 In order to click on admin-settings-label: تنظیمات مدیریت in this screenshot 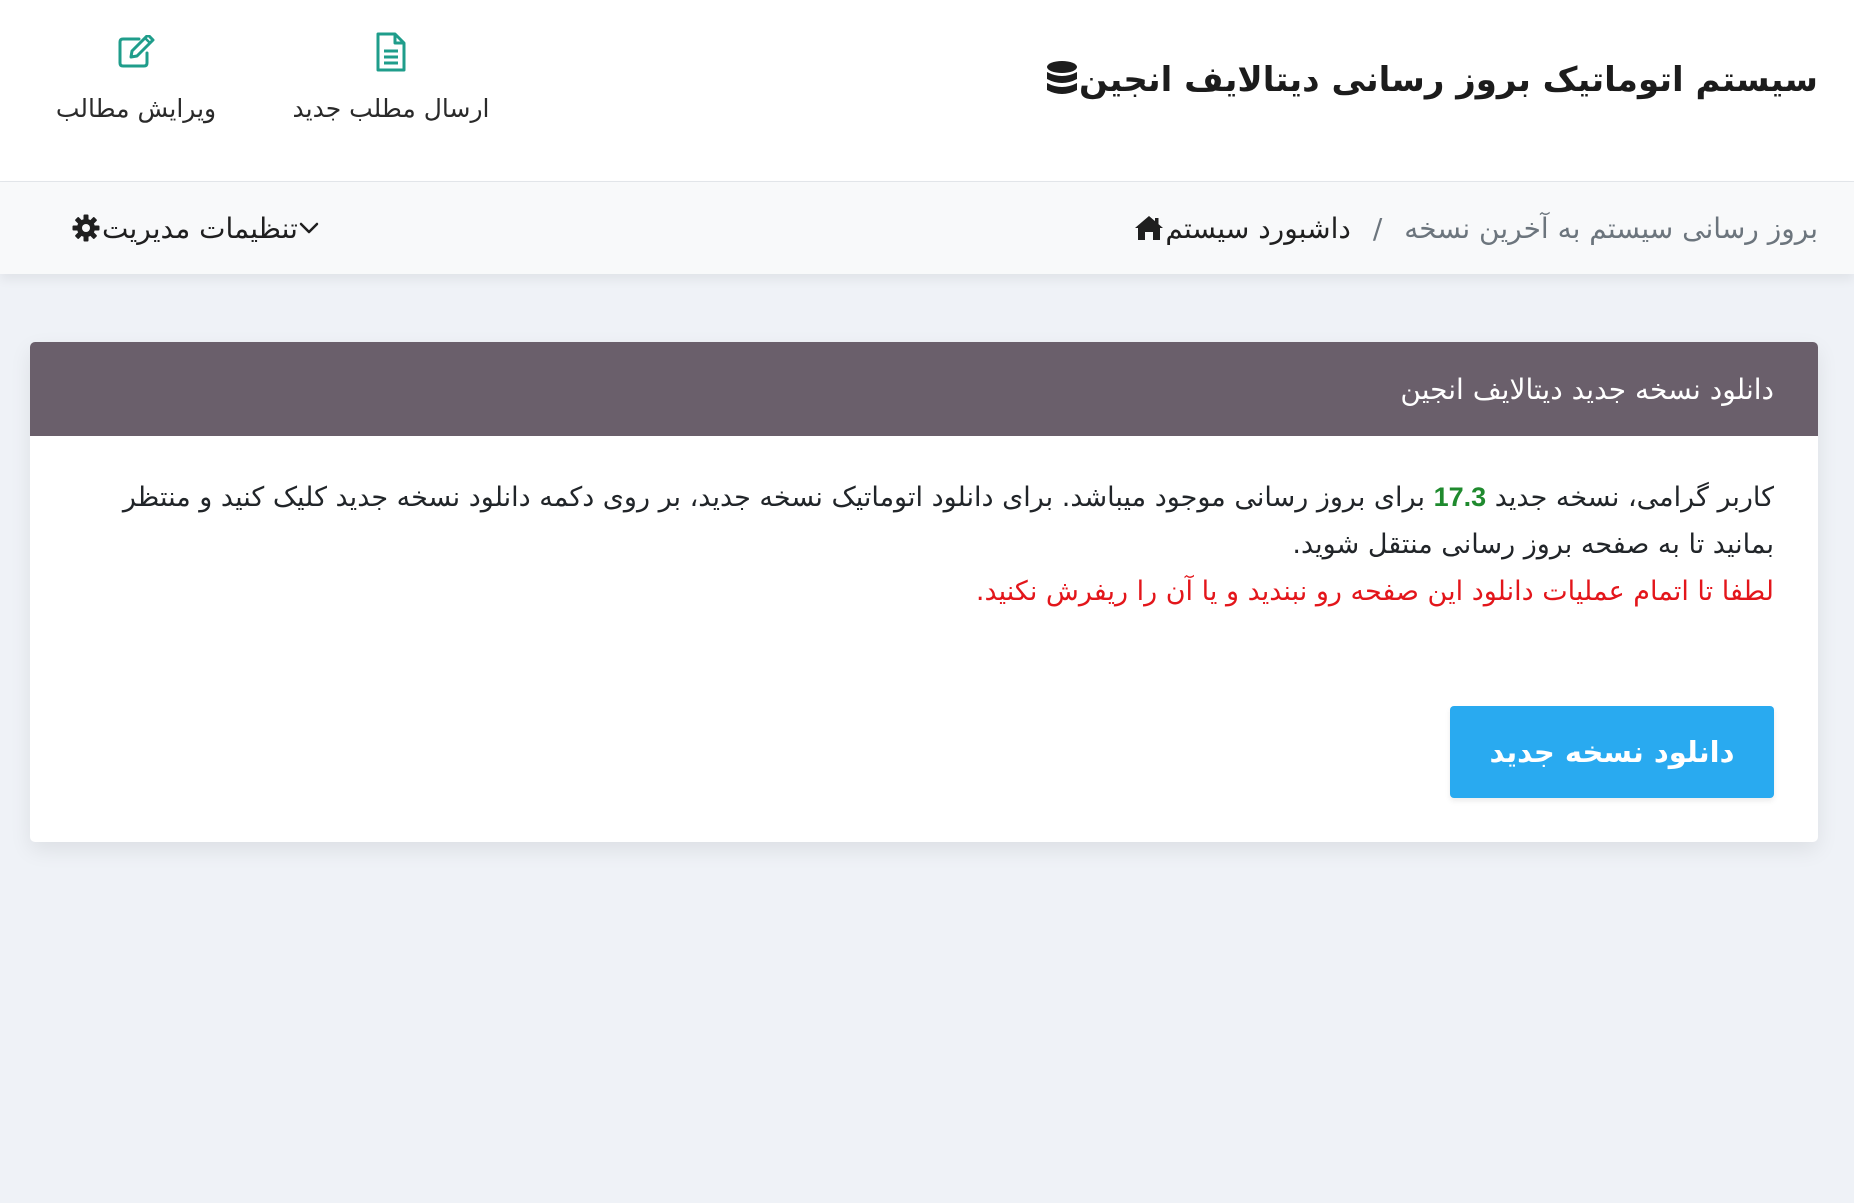, I will do `click(200, 228)`.